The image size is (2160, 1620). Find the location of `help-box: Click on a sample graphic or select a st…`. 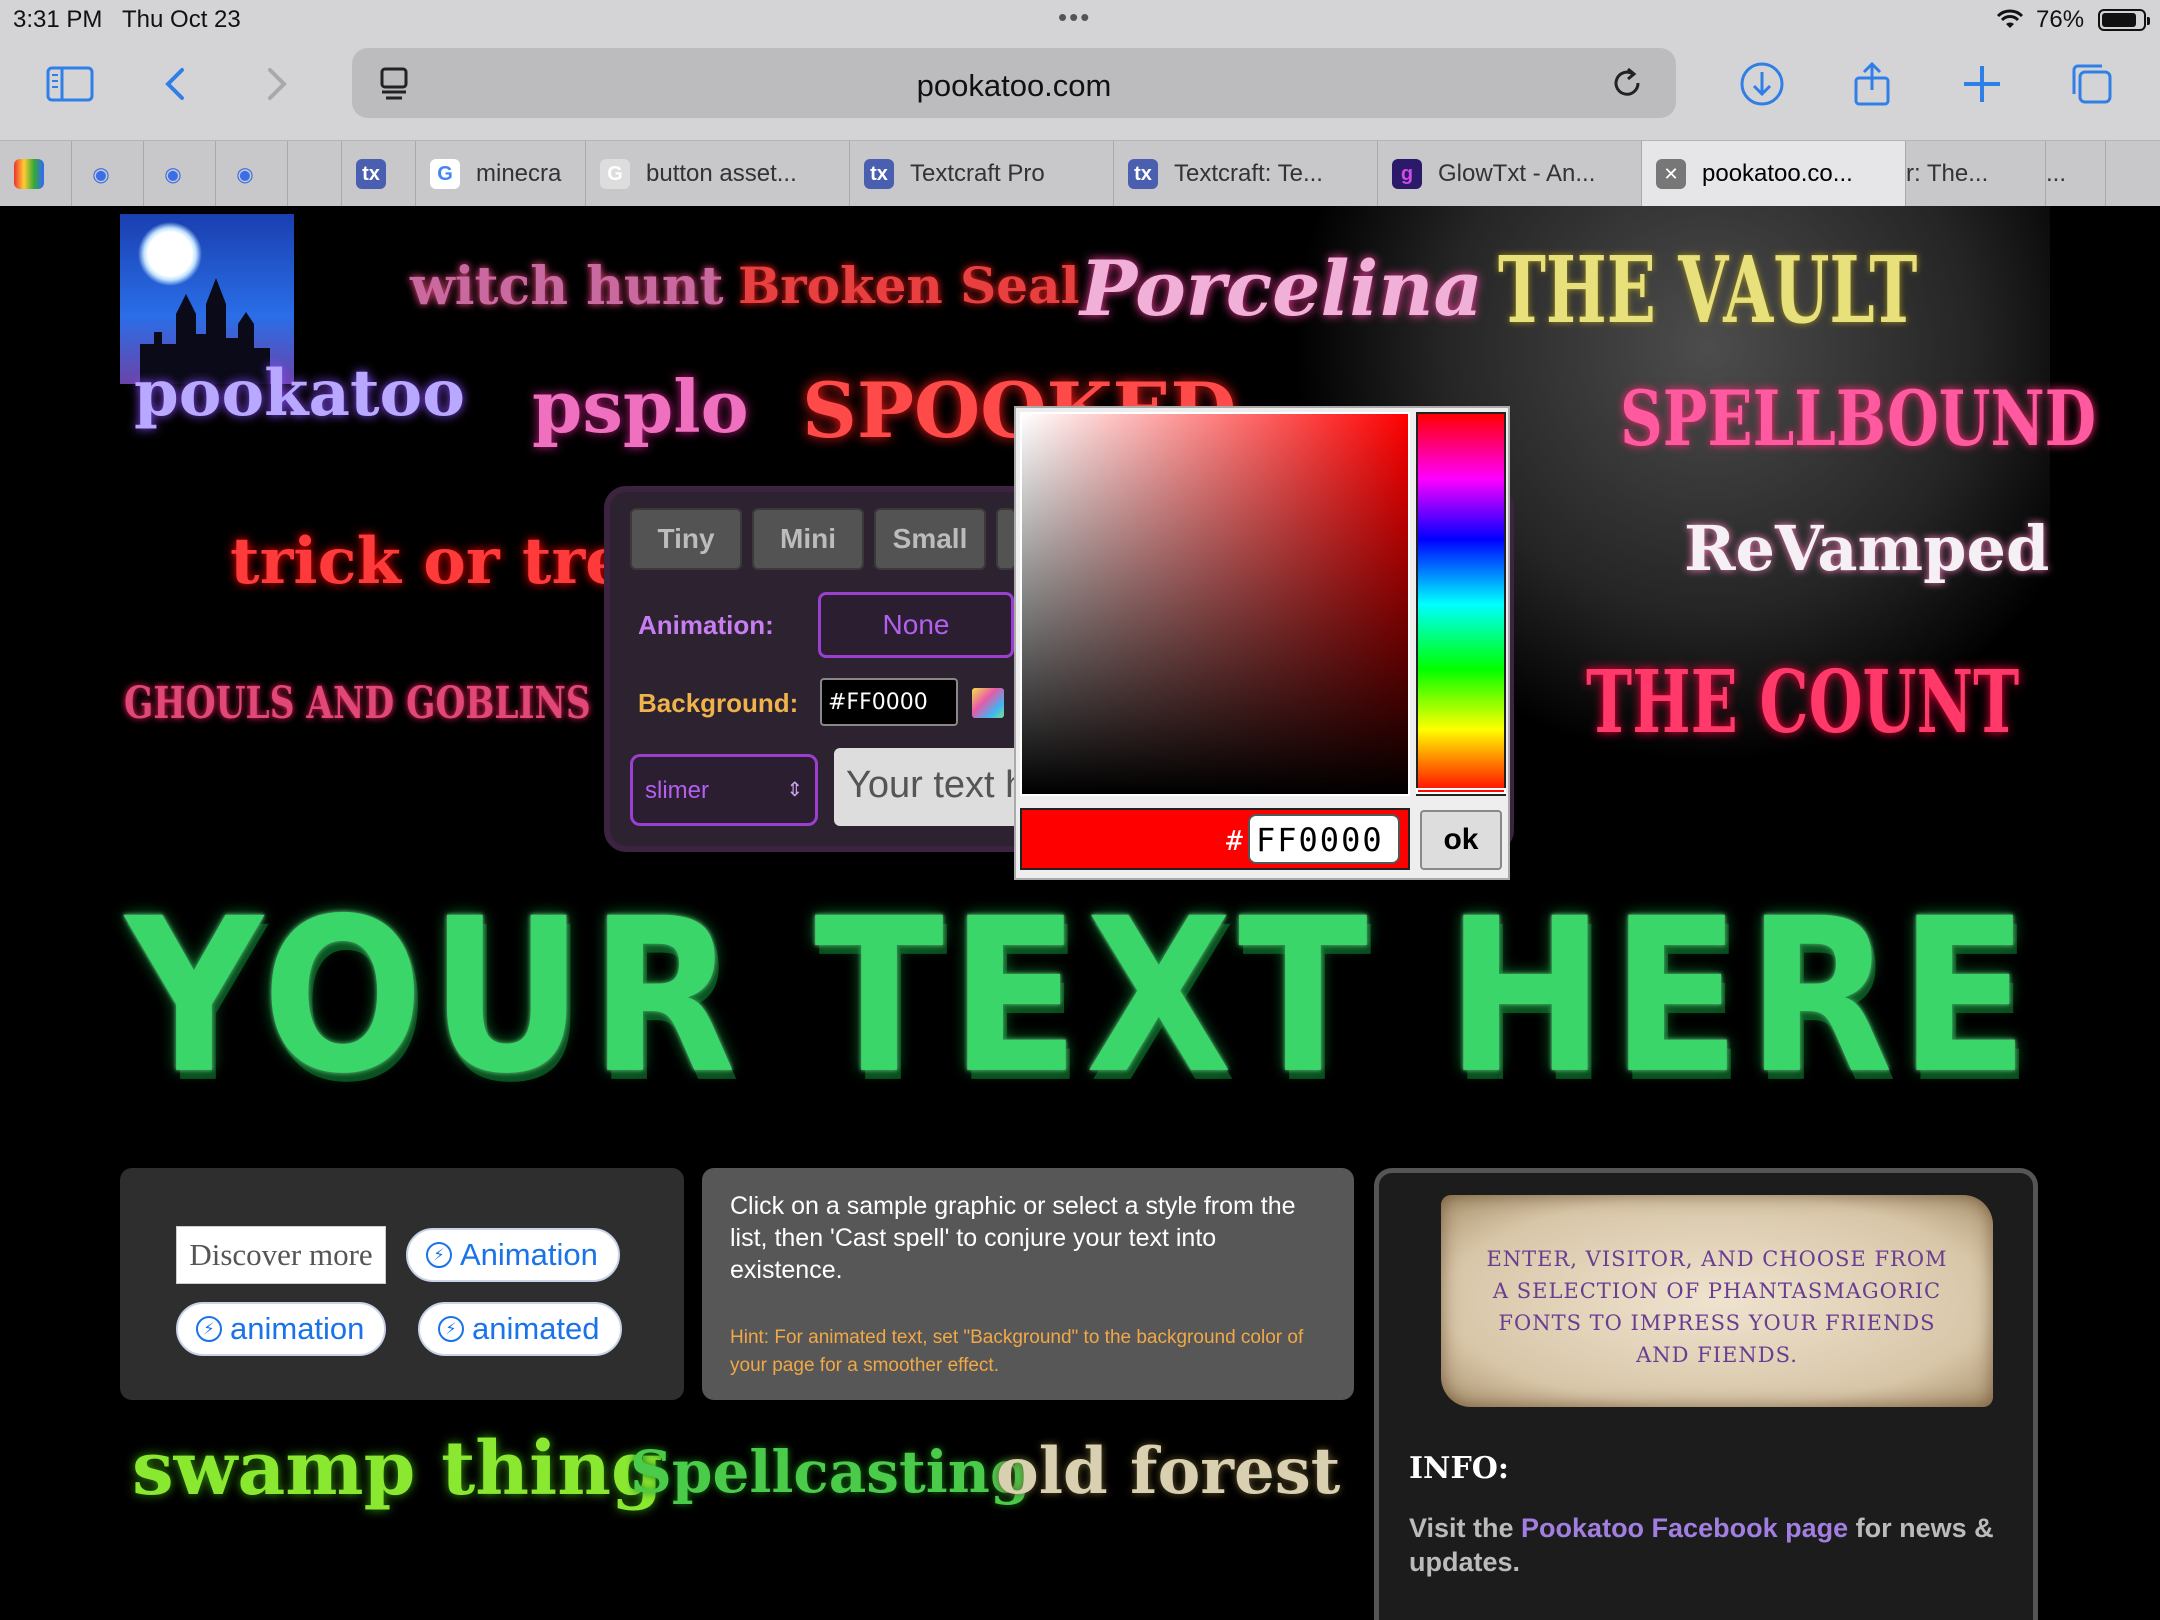

help-box: Click on a sample graphic or select a st… is located at coordinates (1028, 1284).